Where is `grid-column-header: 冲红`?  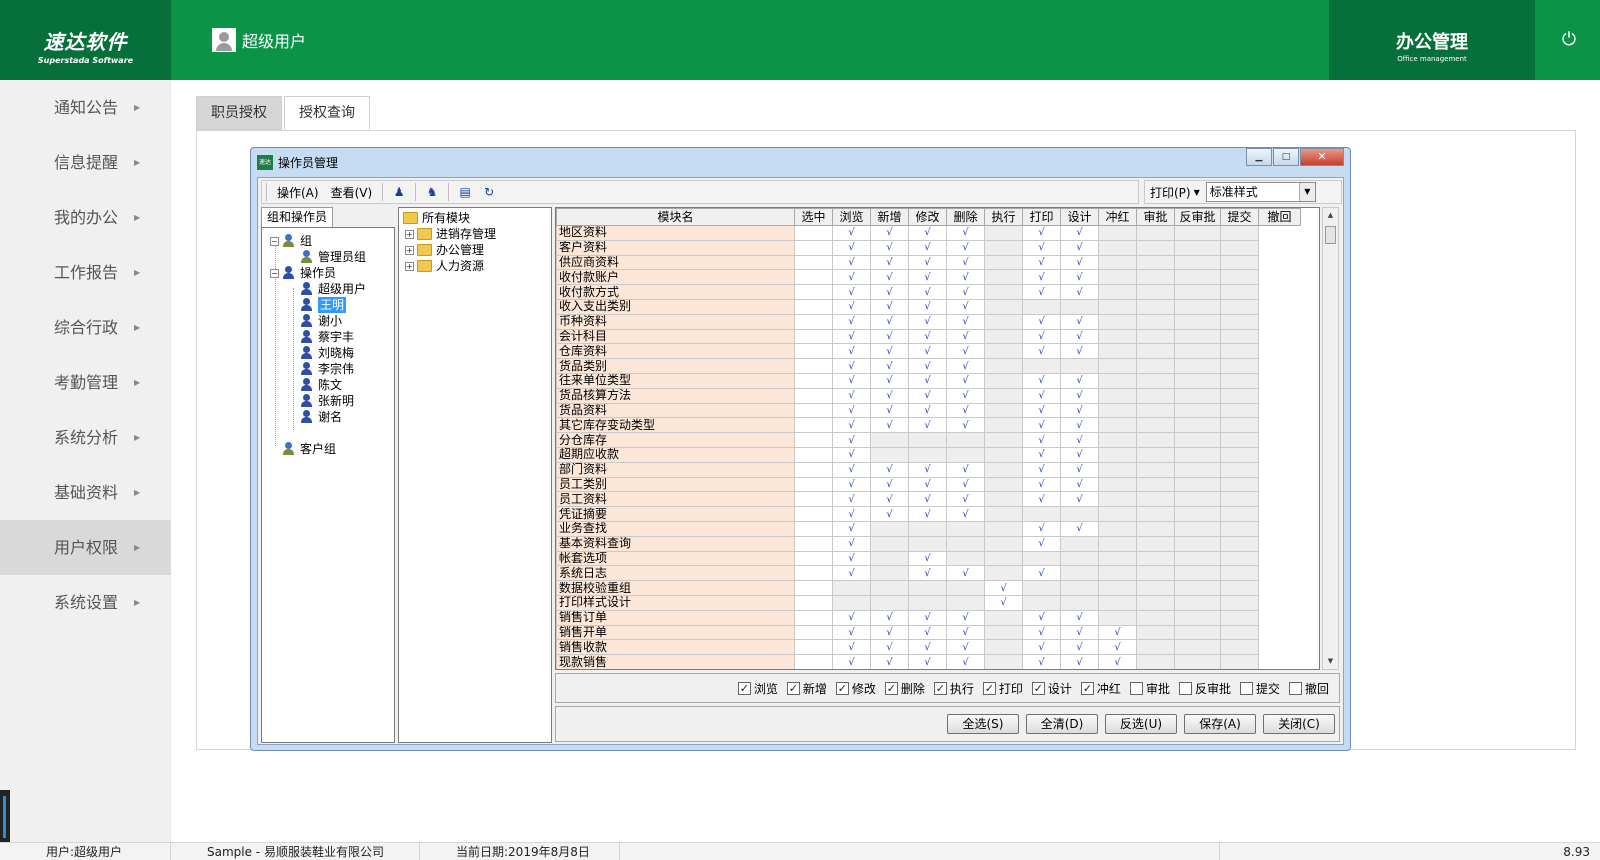
grid-column-header: 冲红 is located at coordinates (1117, 217).